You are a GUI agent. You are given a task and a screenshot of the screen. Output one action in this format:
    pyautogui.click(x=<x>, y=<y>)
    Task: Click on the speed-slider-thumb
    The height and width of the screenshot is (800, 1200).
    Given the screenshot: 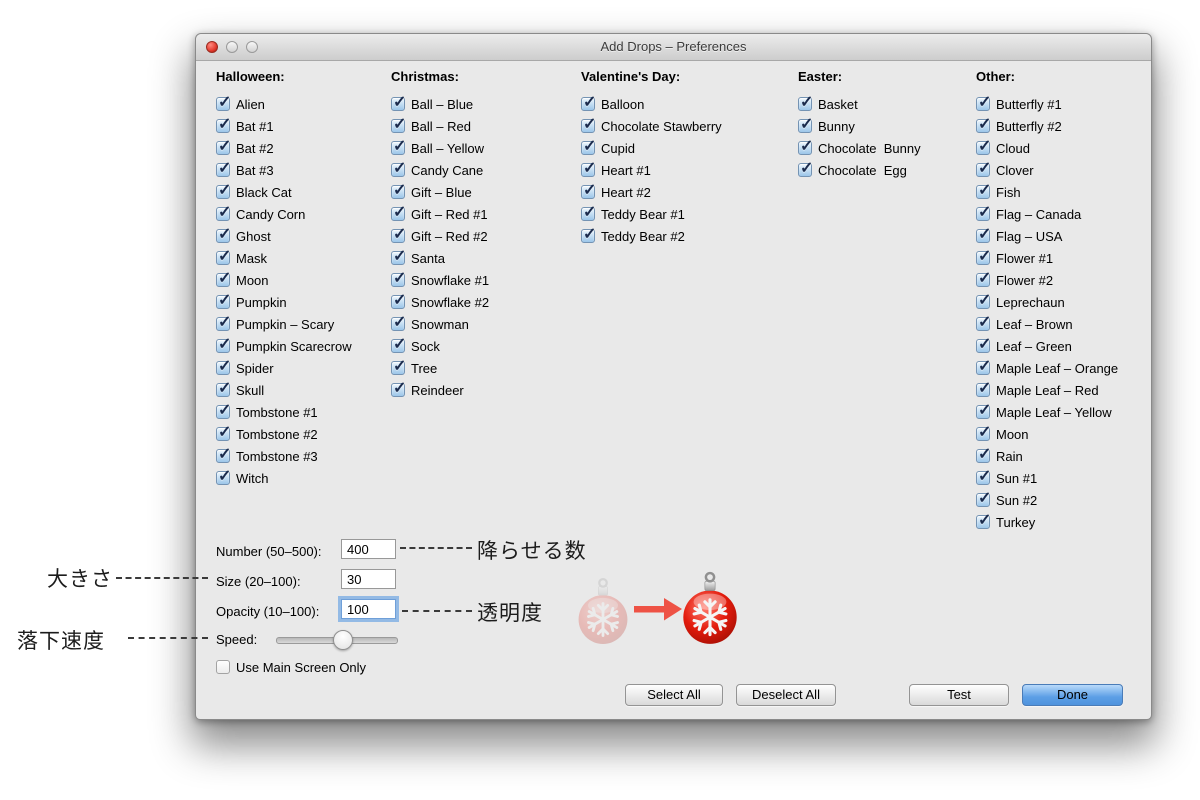 What is the action you would take?
    pyautogui.click(x=343, y=640)
    